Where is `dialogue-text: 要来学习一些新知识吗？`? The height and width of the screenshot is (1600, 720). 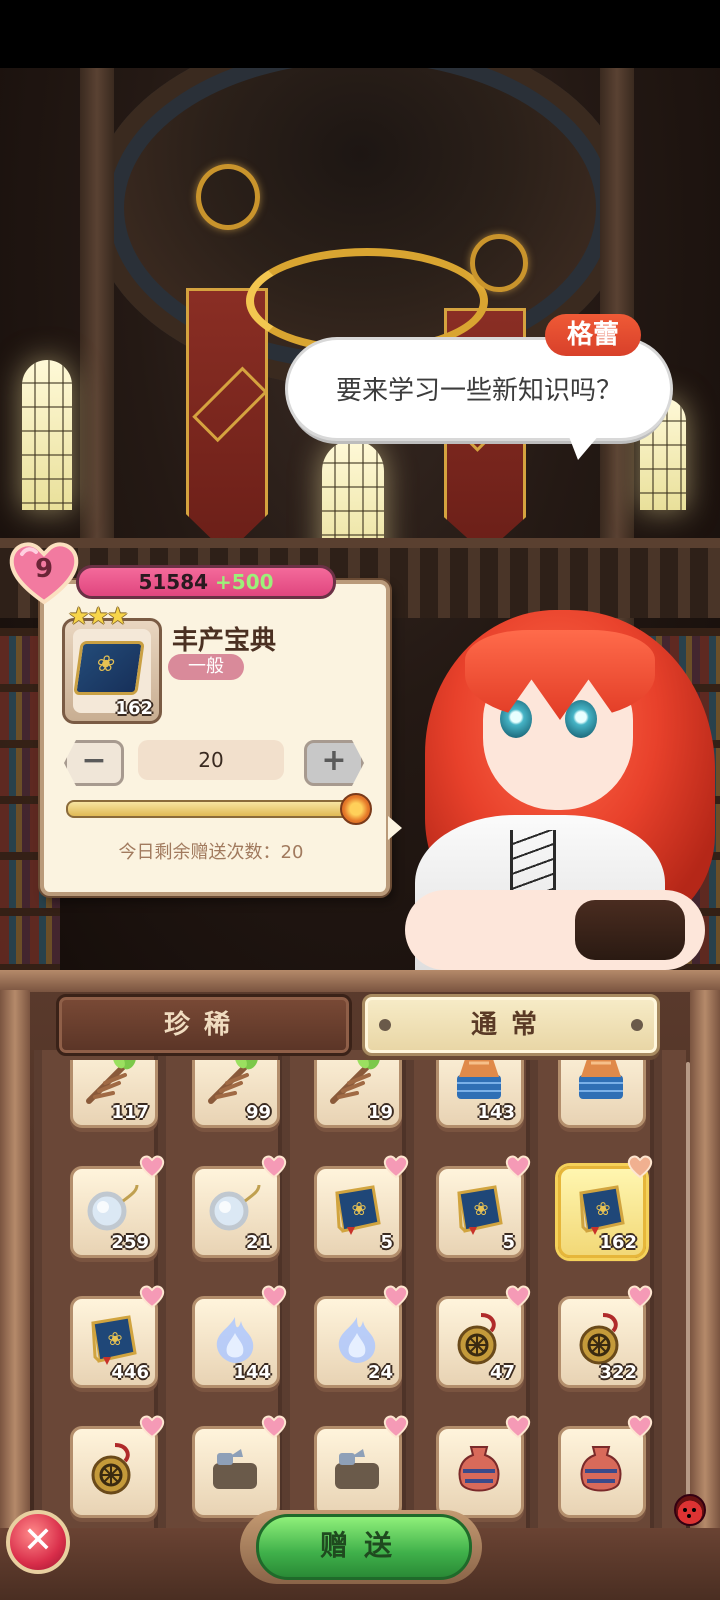 dialogue-text: 要来学习一些新知识吗？ is located at coordinates (478, 391).